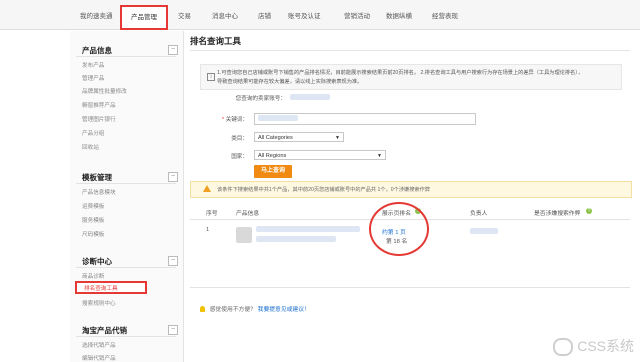 Image resolution: width=640 pixels, height=362 pixels. What do you see at coordinates (357, 15) in the screenshot?
I see `tab-marketing: 营销活动` at bounding box center [357, 15].